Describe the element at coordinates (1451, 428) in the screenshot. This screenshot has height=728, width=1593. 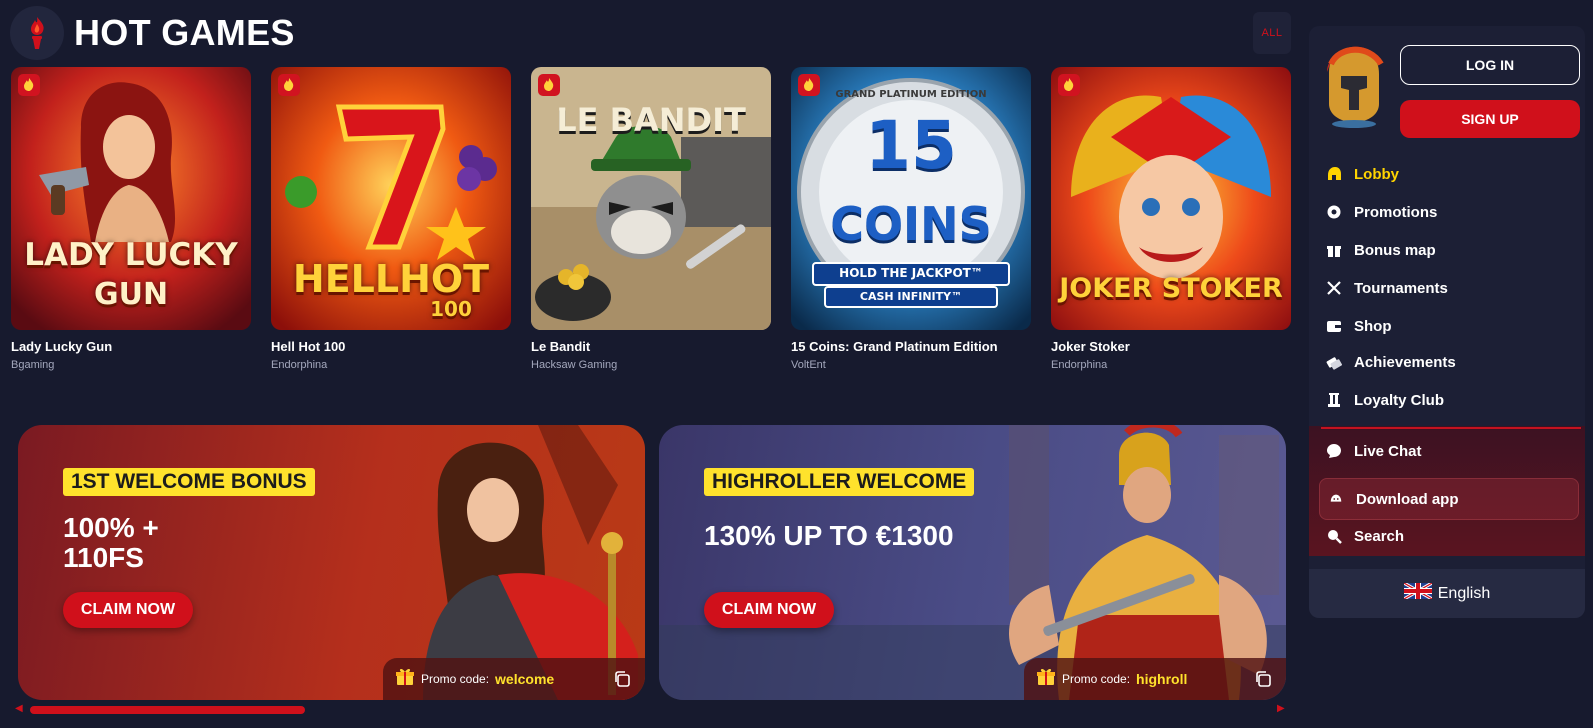
I see `sidebar-divider` at that location.